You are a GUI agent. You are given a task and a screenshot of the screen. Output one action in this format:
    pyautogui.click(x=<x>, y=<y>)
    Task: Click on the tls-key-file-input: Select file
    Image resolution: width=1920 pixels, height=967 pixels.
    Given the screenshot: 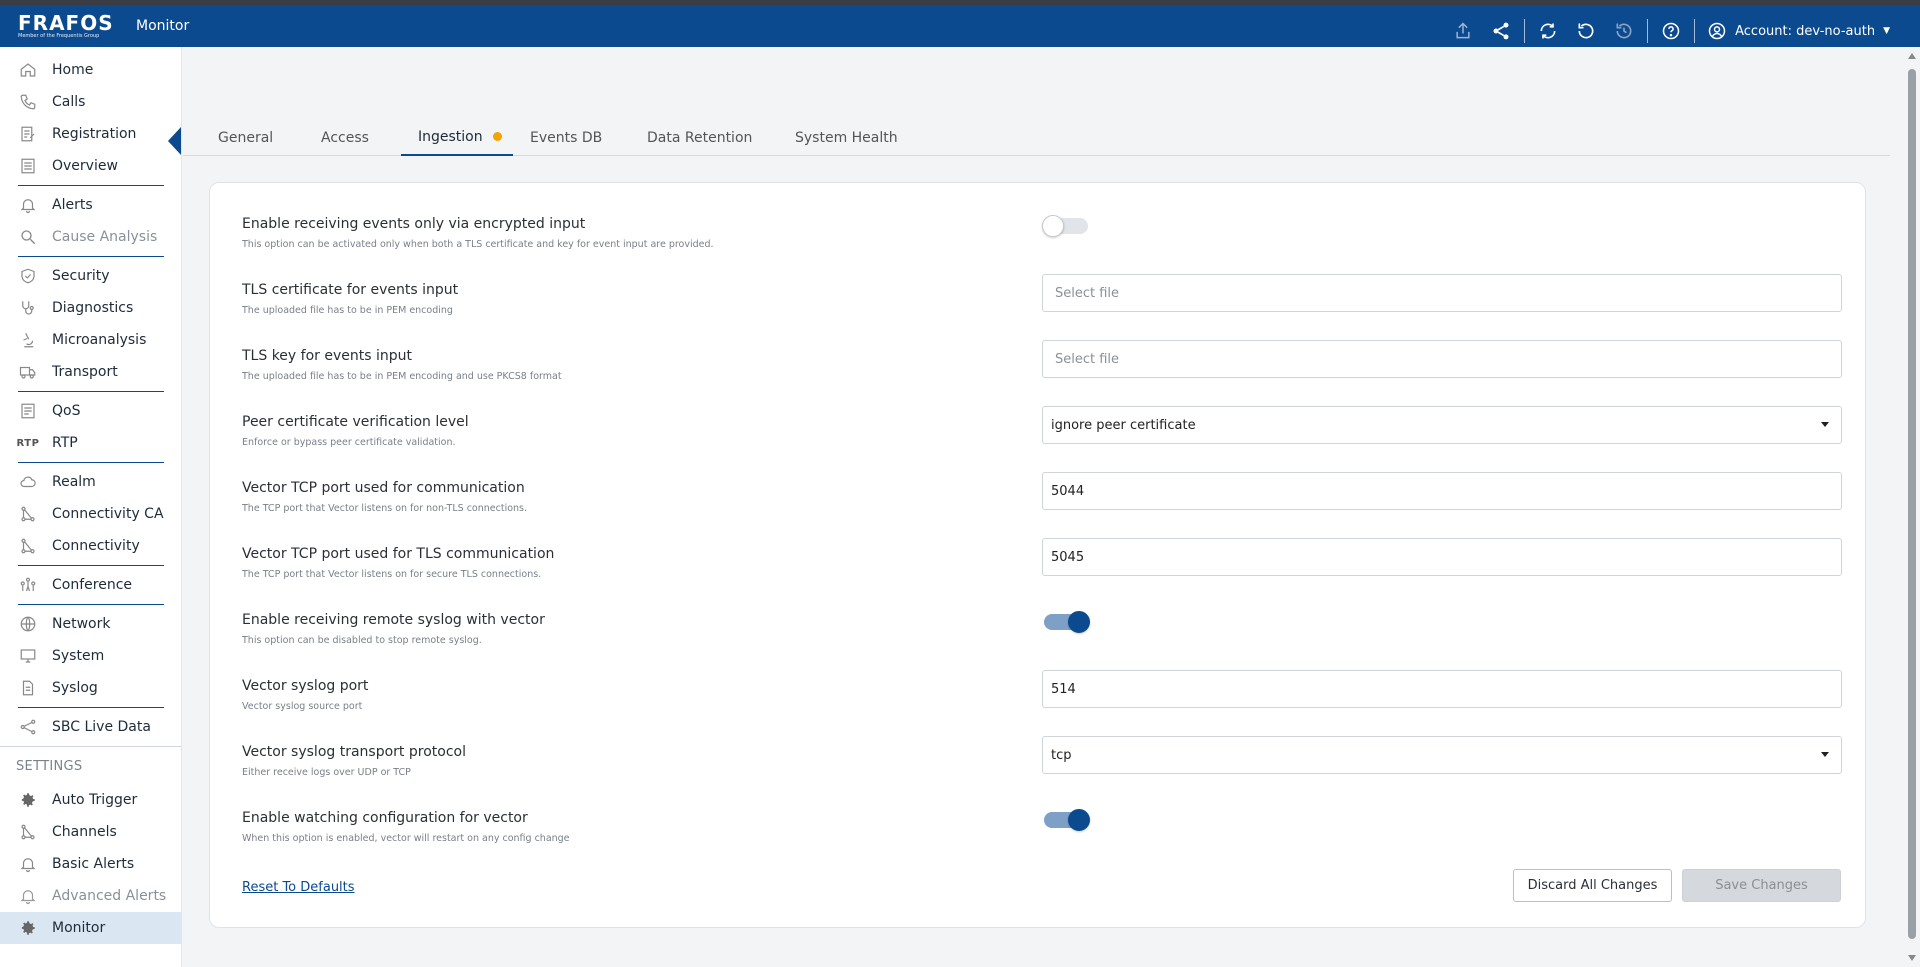 What is the action you would take?
    pyautogui.click(x=1442, y=359)
    